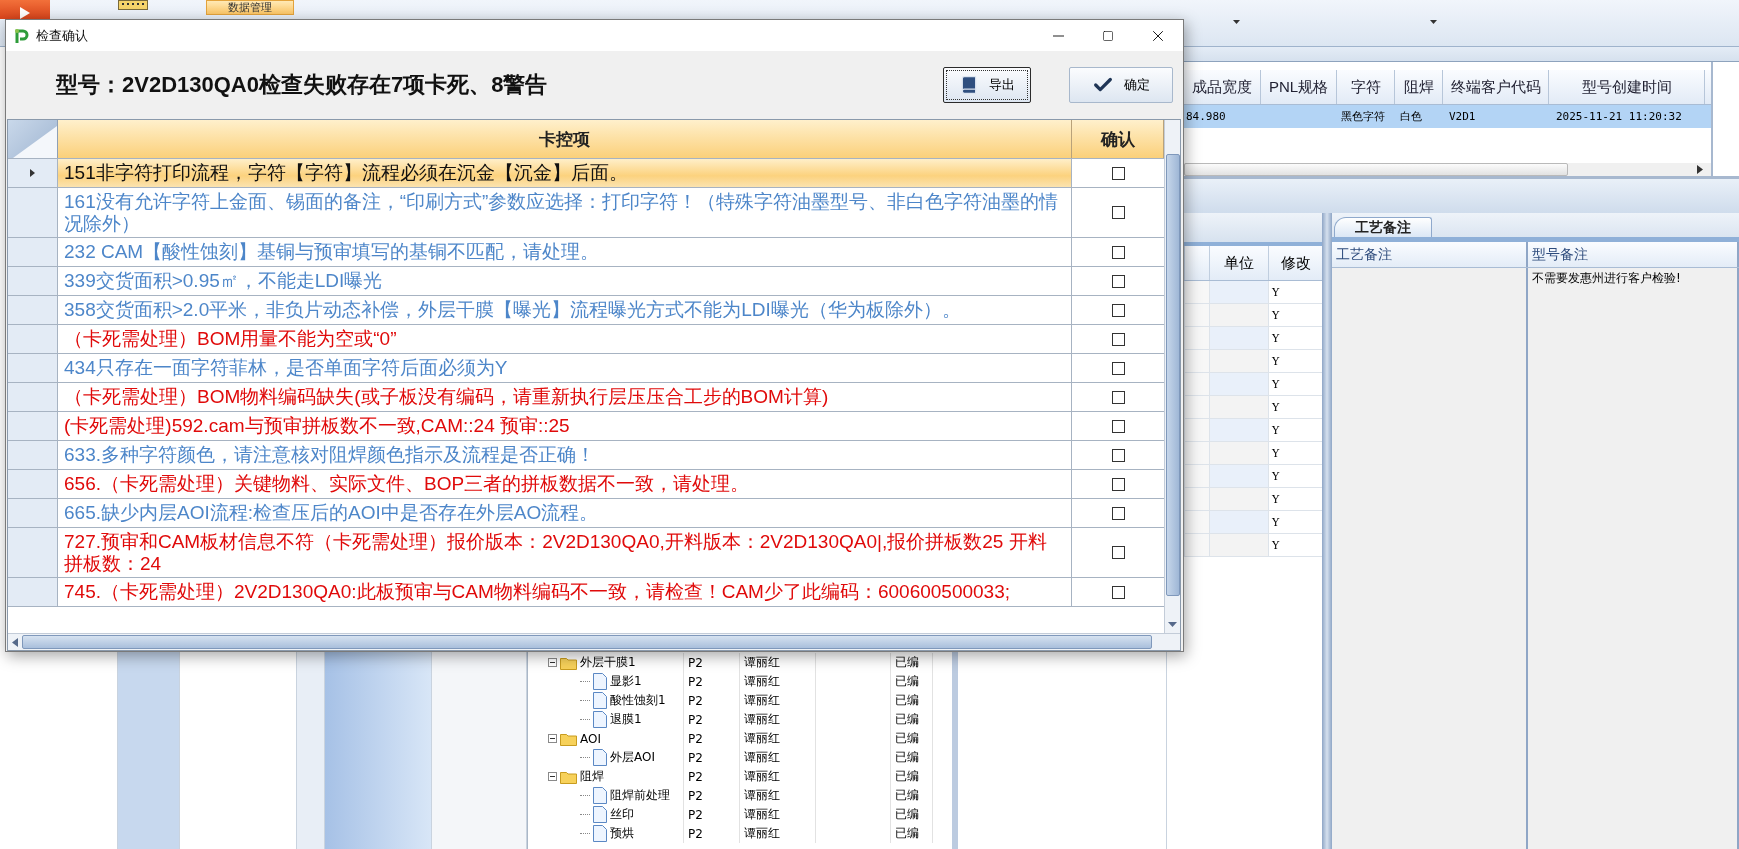 Image resolution: width=1739 pixels, height=849 pixels. What do you see at coordinates (987, 85) in the screenshot?
I see `export-button: 导出` at bounding box center [987, 85].